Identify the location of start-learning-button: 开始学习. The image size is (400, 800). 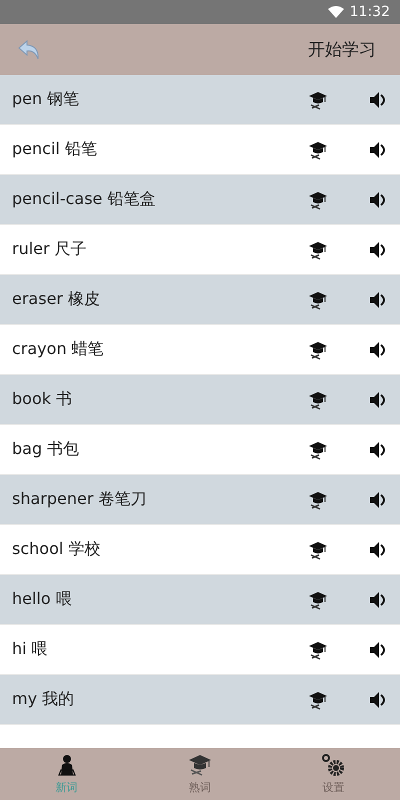
(342, 49).